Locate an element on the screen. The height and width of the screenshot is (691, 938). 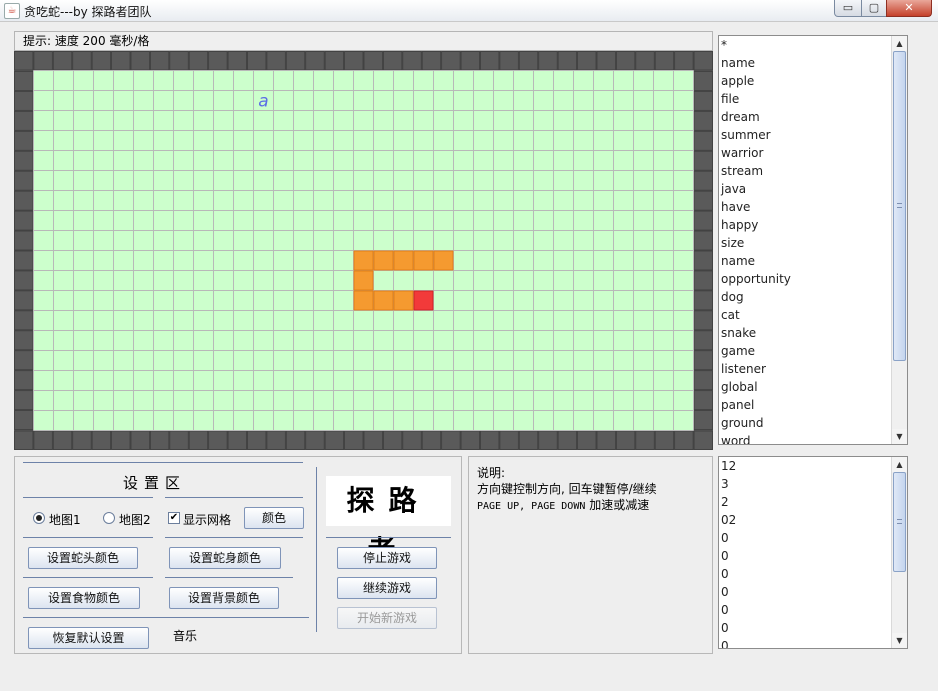
word-list-scrollbar: ▲ ▼ is located at coordinates (899, 240).